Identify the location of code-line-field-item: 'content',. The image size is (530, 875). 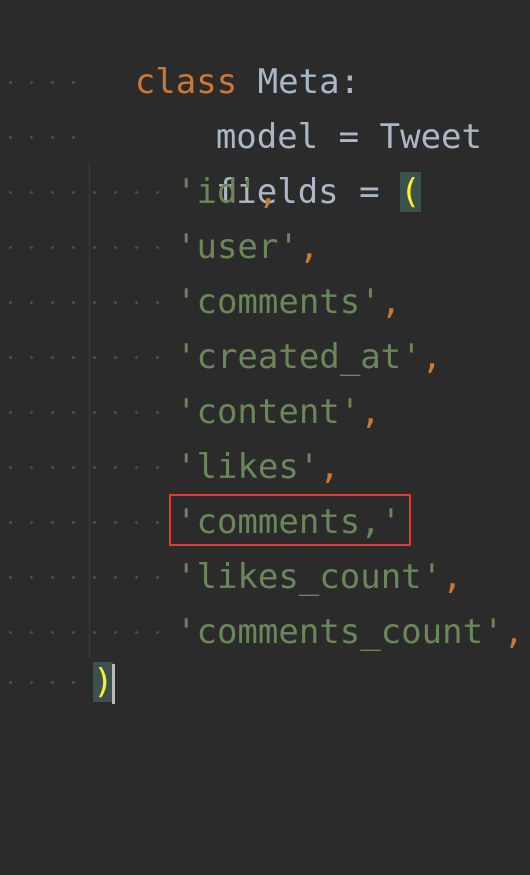
(190, 412).